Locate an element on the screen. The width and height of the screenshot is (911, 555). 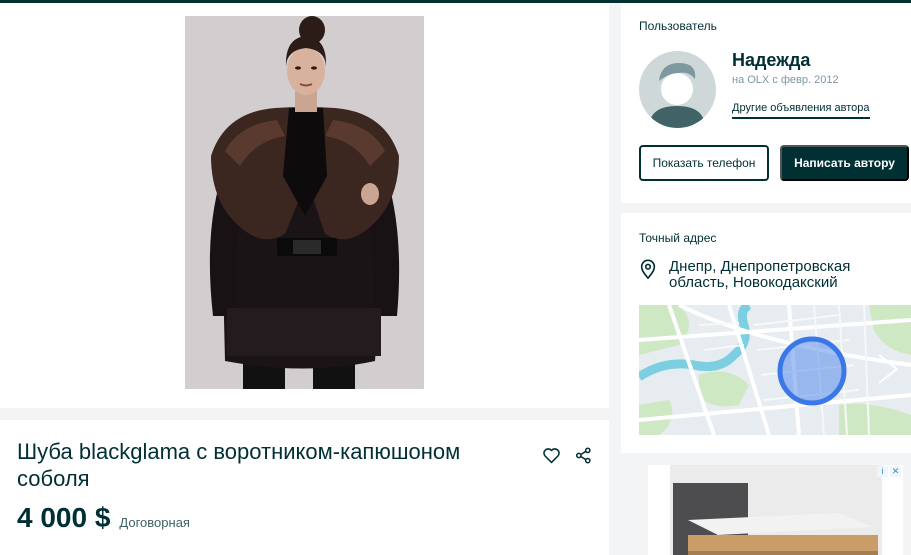
user-section-label: Пользователь is located at coordinates (678, 26).